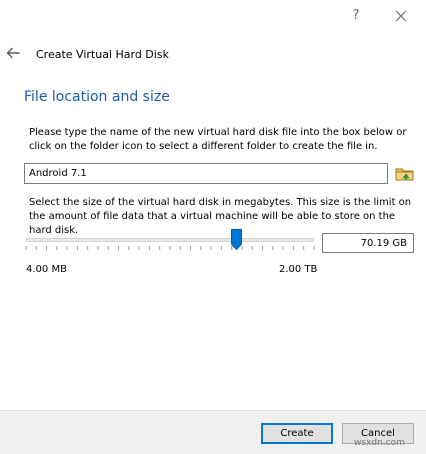  Describe the element at coordinates (405, 173) in the screenshot. I see `folder-icon` at that location.